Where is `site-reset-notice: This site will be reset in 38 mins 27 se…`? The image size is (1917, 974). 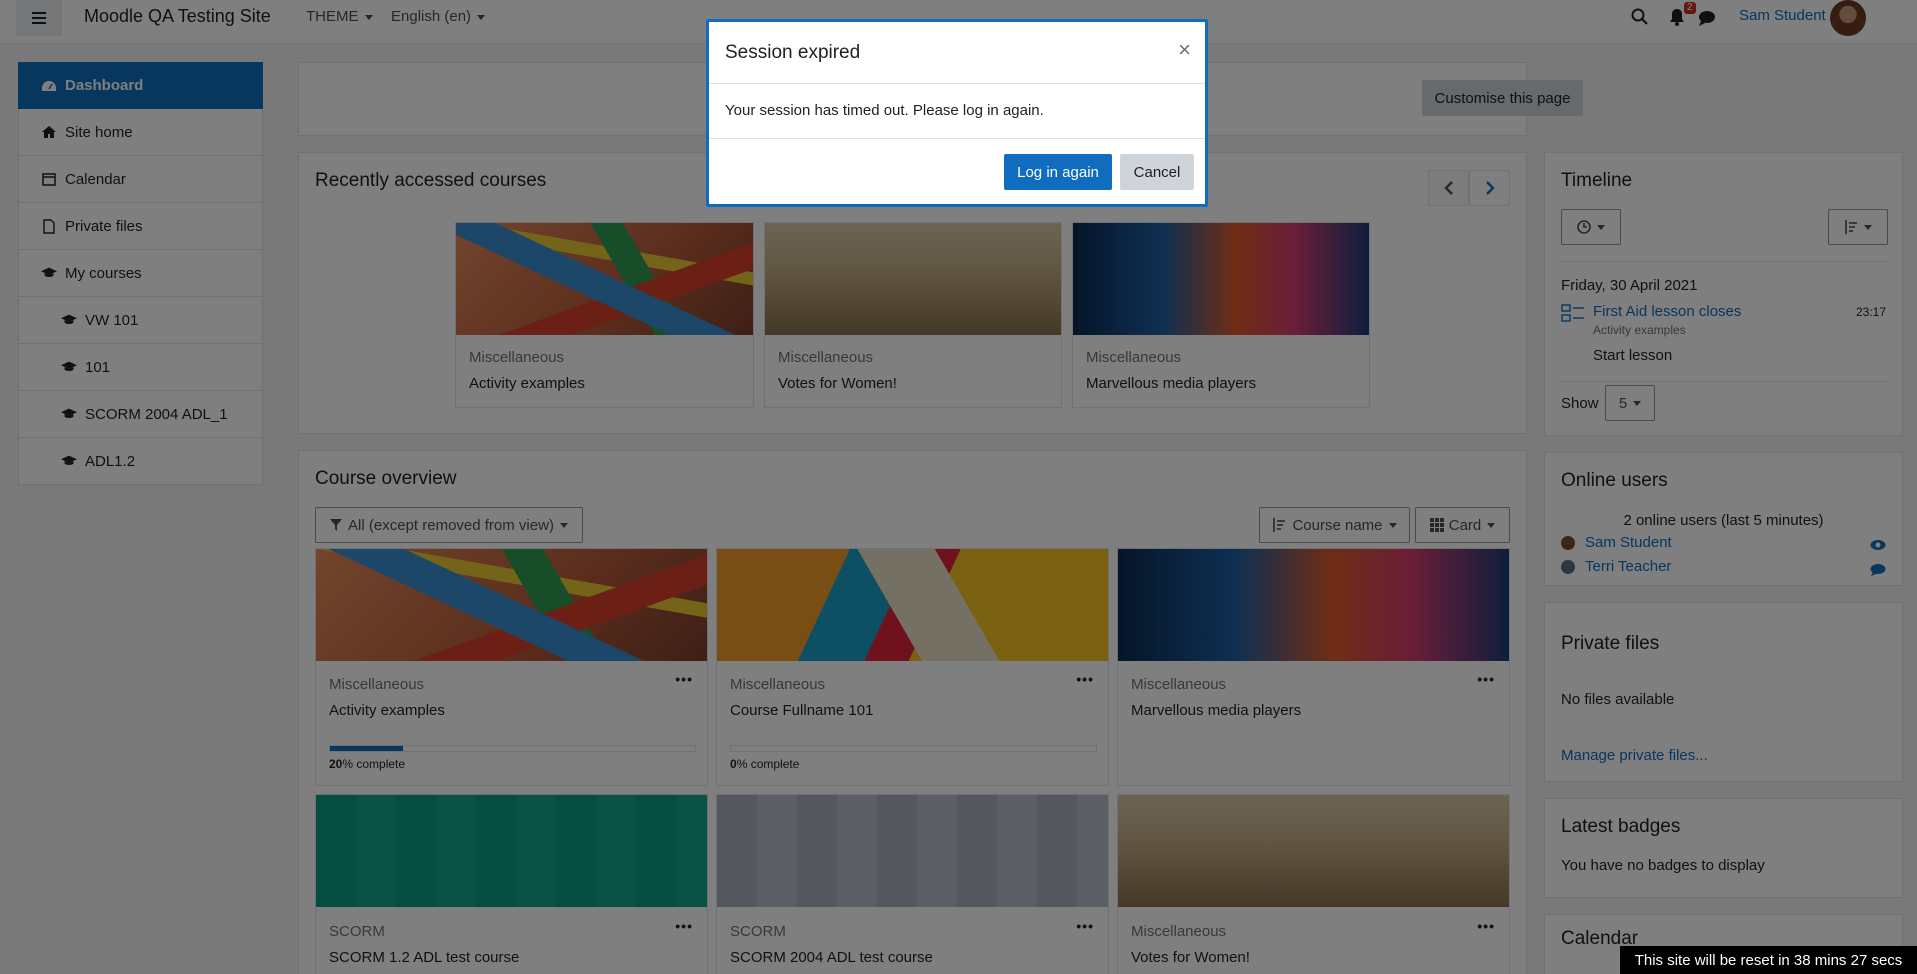 site-reset-notice: This site will be reset in 38 mins 27 se… is located at coordinates (1768, 960).